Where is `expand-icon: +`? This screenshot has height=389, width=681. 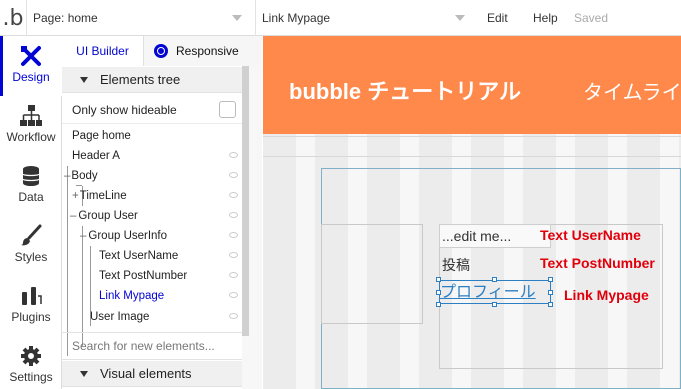 expand-icon: + is located at coordinates (75, 196).